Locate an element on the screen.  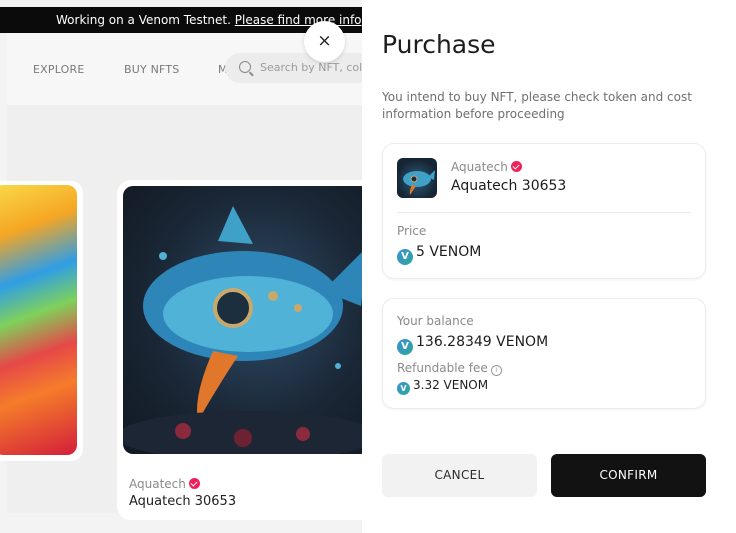
balance-label: Your balance is located at coordinates (435, 321).